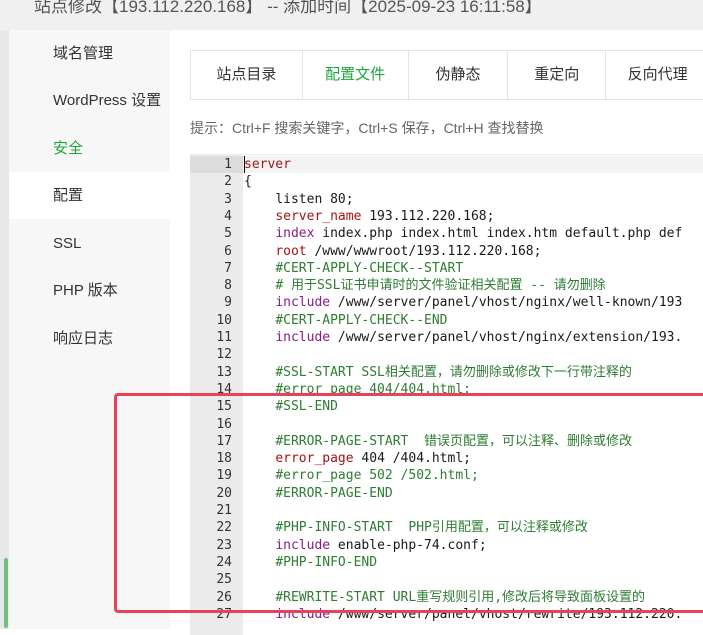 This screenshot has height=635, width=703. What do you see at coordinates (244, 164) in the screenshot?
I see `text-cursor` at bounding box center [244, 164].